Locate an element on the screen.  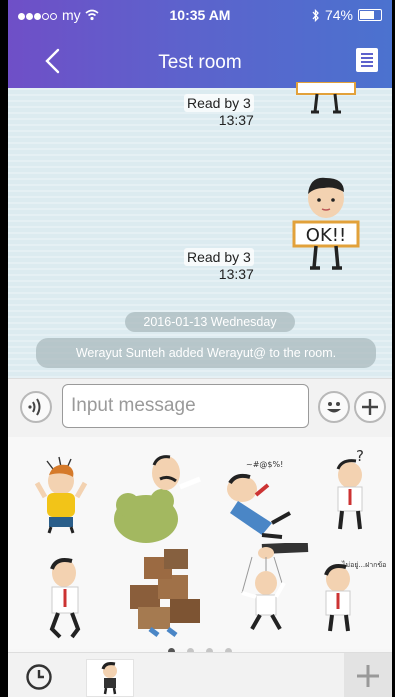
phone-man-sticker: ไม่อยู่...ฝากข้อความ is located at coordinates (353, 593).